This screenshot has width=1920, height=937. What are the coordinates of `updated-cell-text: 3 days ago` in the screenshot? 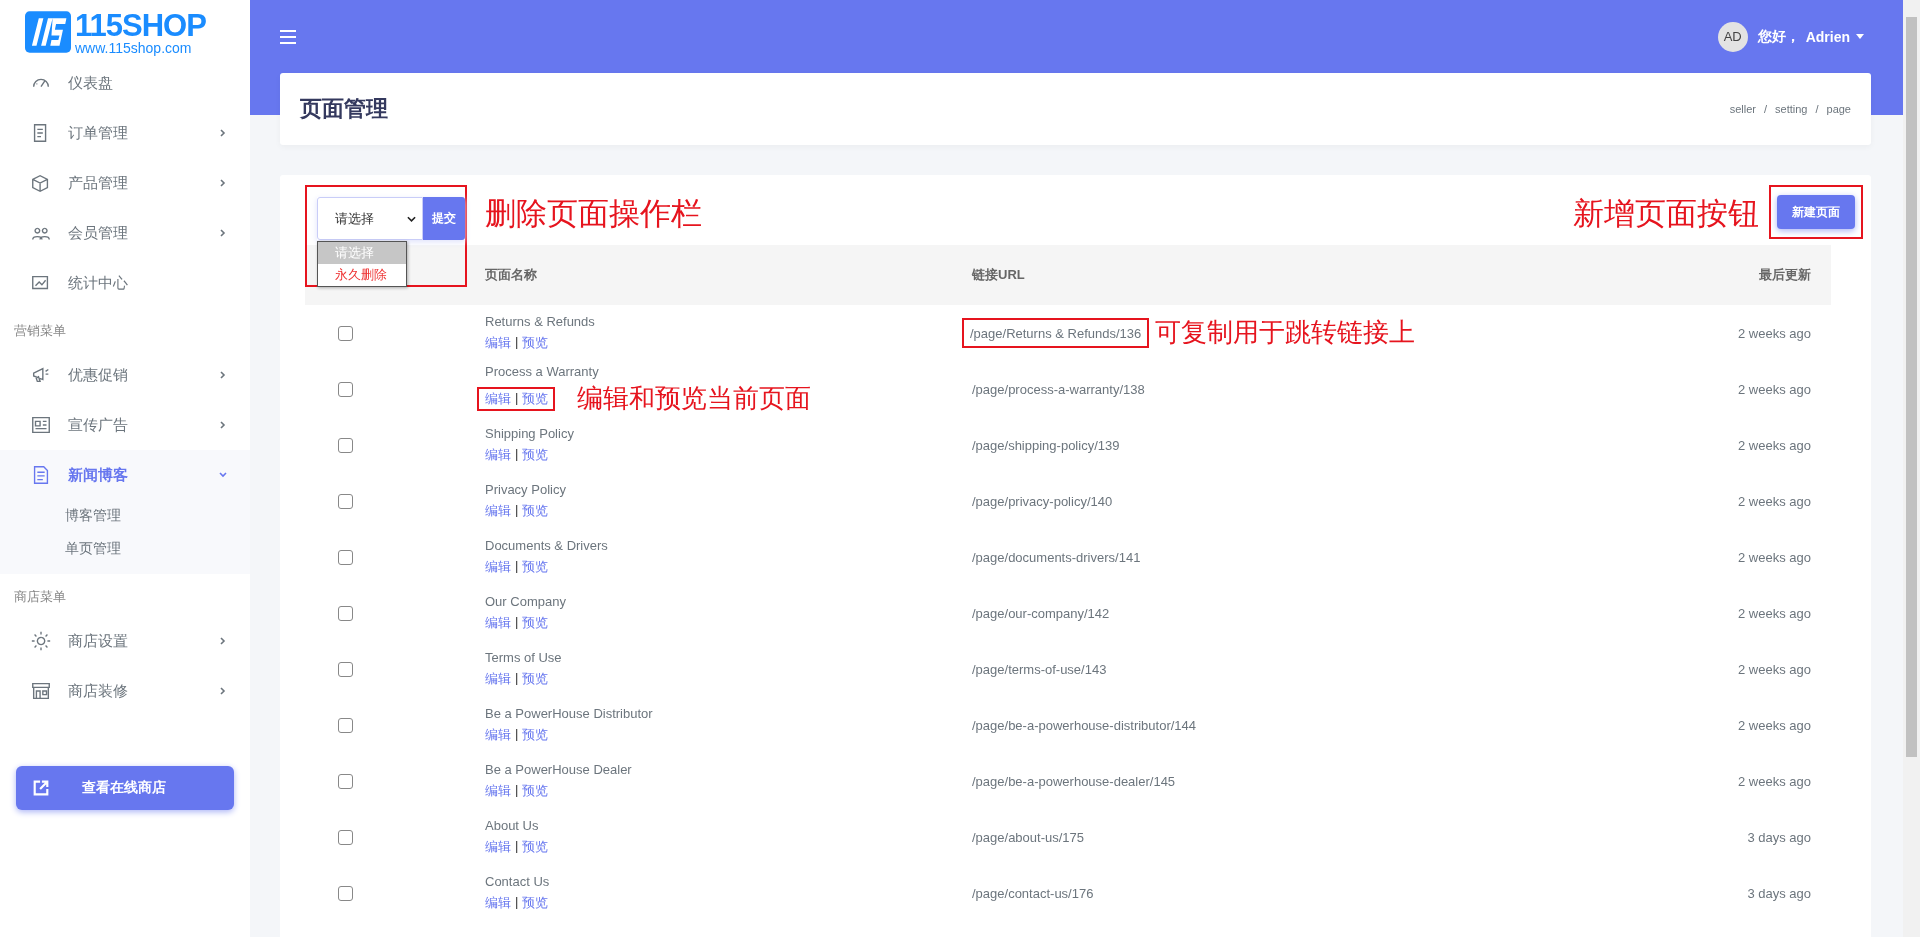 It's located at (1779, 837).